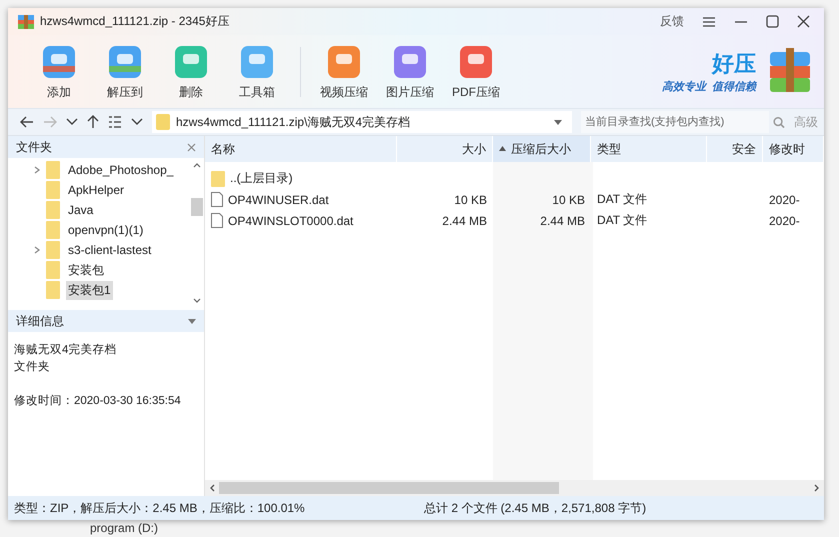 The height and width of the screenshot is (537, 839). I want to click on panel-title: 文件夹, so click(34, 147).